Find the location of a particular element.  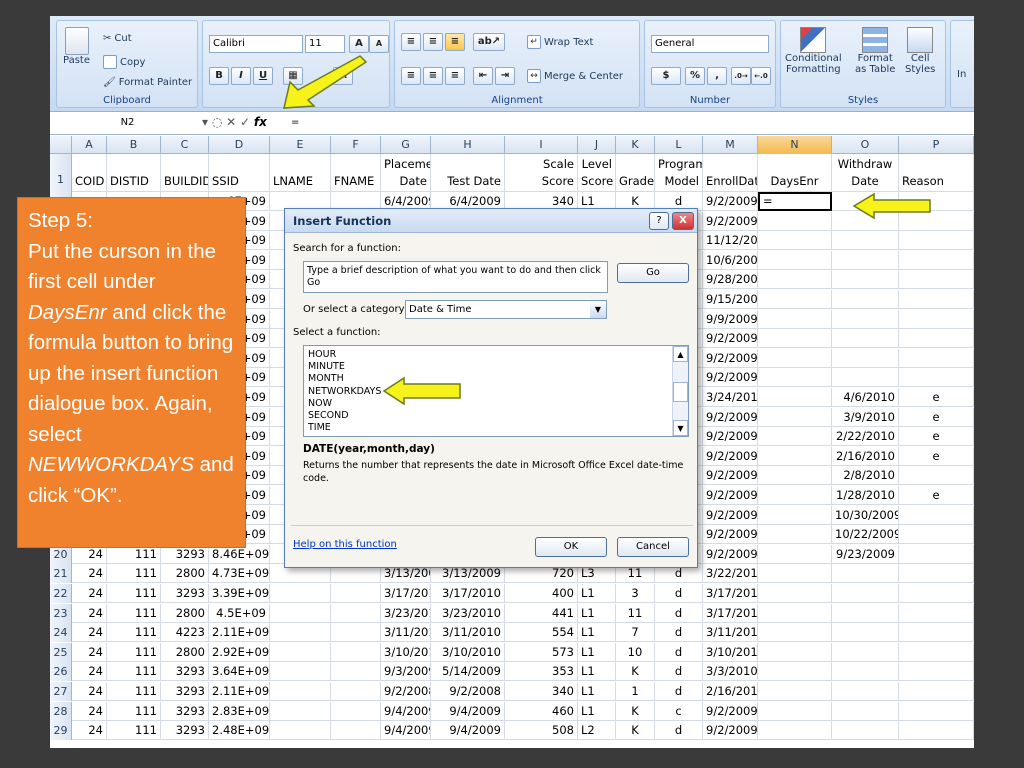

column-header-k: K is located at coordinates (635, 145).